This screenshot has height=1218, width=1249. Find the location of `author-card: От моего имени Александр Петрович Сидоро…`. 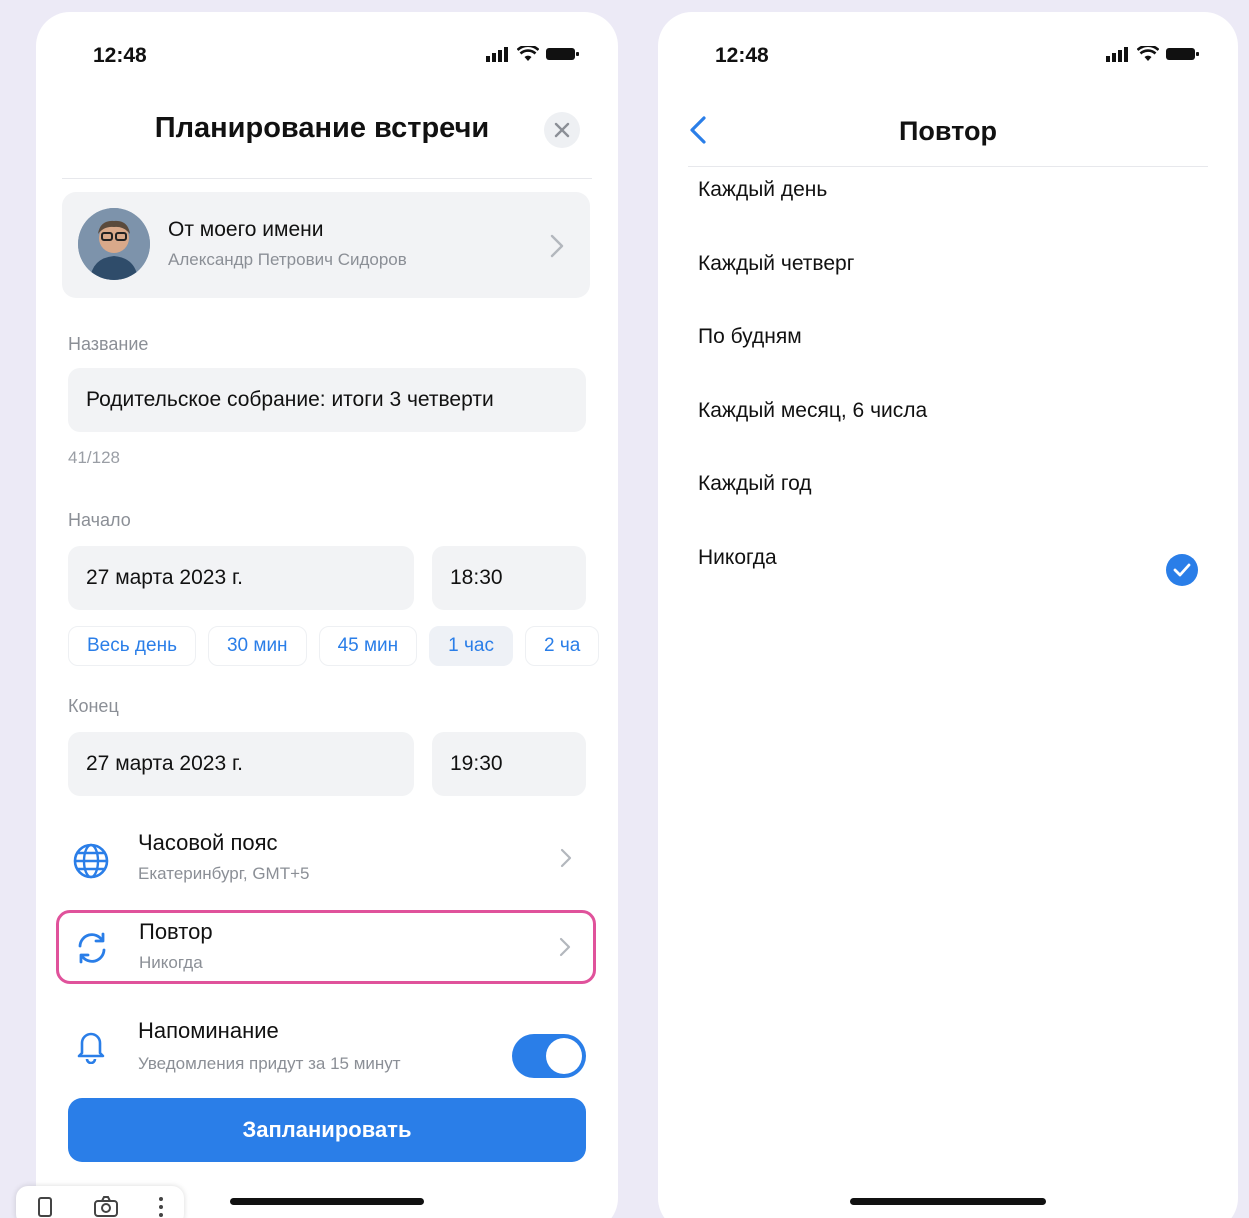

author-card: От моего имени Александр Петрович Сидоро… is located at coordinates (326, 245).